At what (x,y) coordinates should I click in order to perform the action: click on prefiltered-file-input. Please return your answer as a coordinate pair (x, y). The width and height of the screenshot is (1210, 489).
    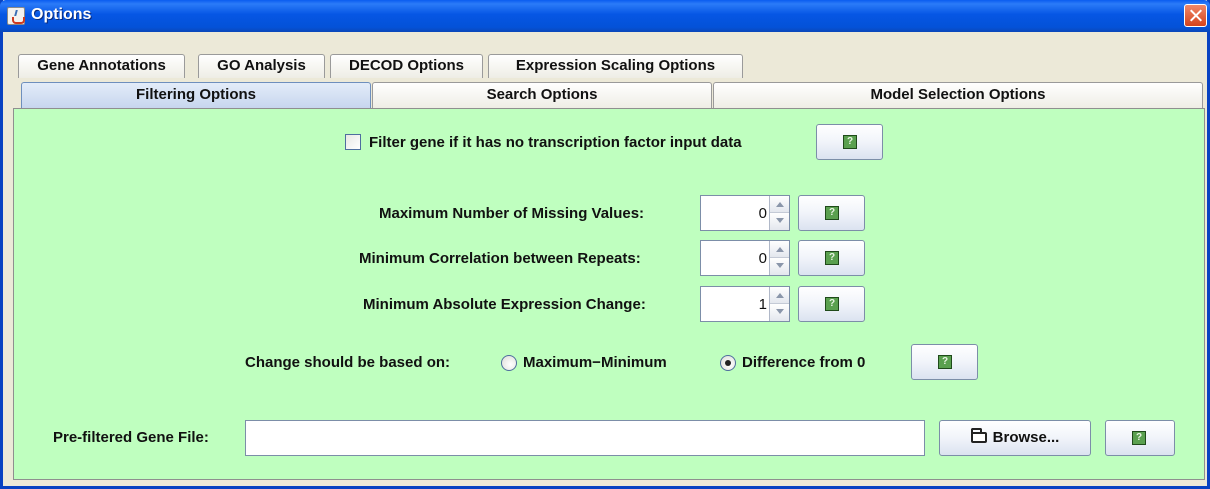
    Looking at the image, I should click on (585, 438).